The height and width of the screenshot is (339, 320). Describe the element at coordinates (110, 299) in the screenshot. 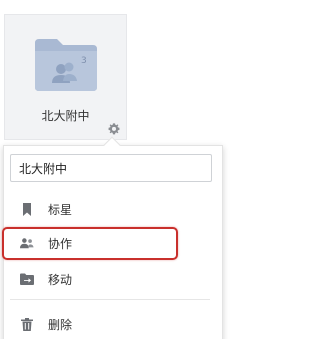

I see `menu-divider` at that location.